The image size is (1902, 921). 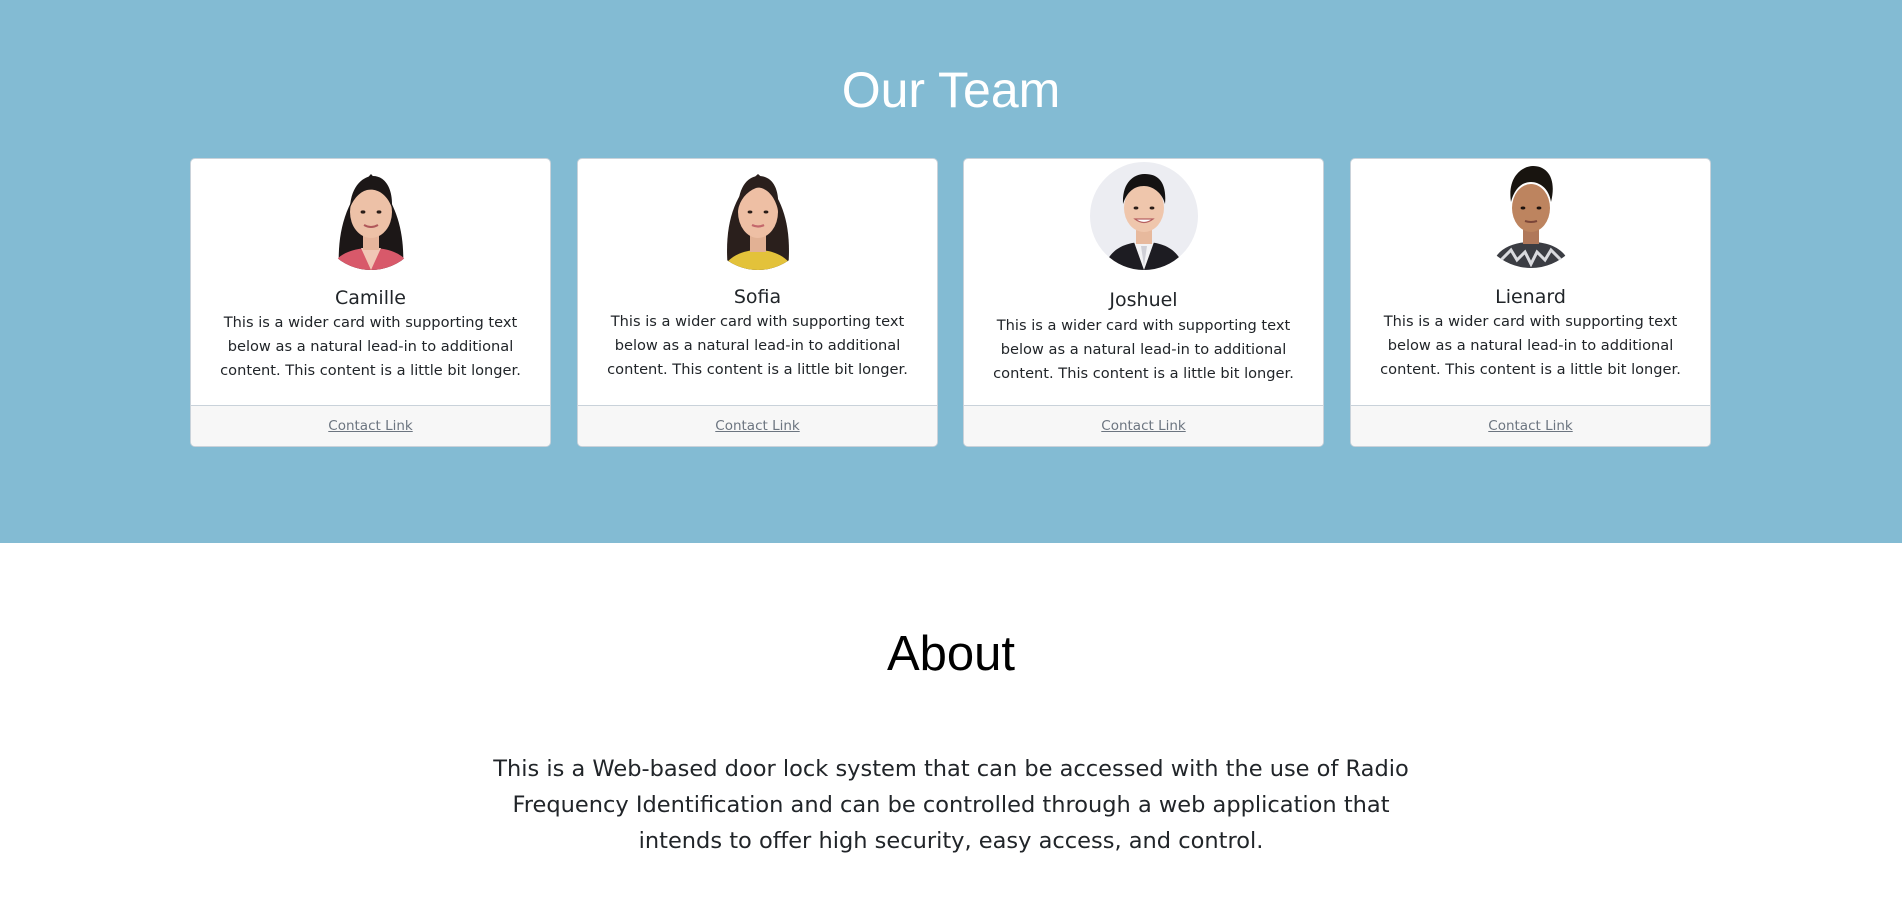 What do you see at coordinates (951, 654) in the screenshot?
I see `about-title: About` at bounding box center [951, 654].